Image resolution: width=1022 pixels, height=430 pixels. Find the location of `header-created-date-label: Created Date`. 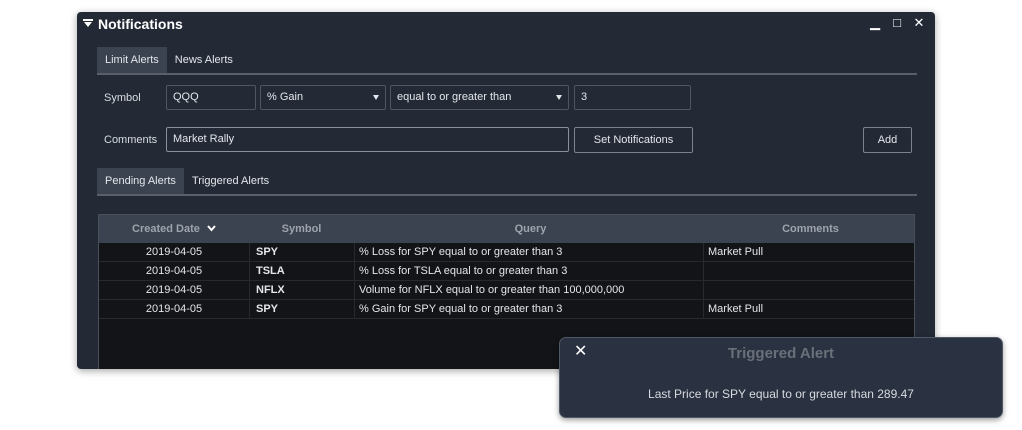

header-created-date-label: Created Date is located at coordinates (166, 229).